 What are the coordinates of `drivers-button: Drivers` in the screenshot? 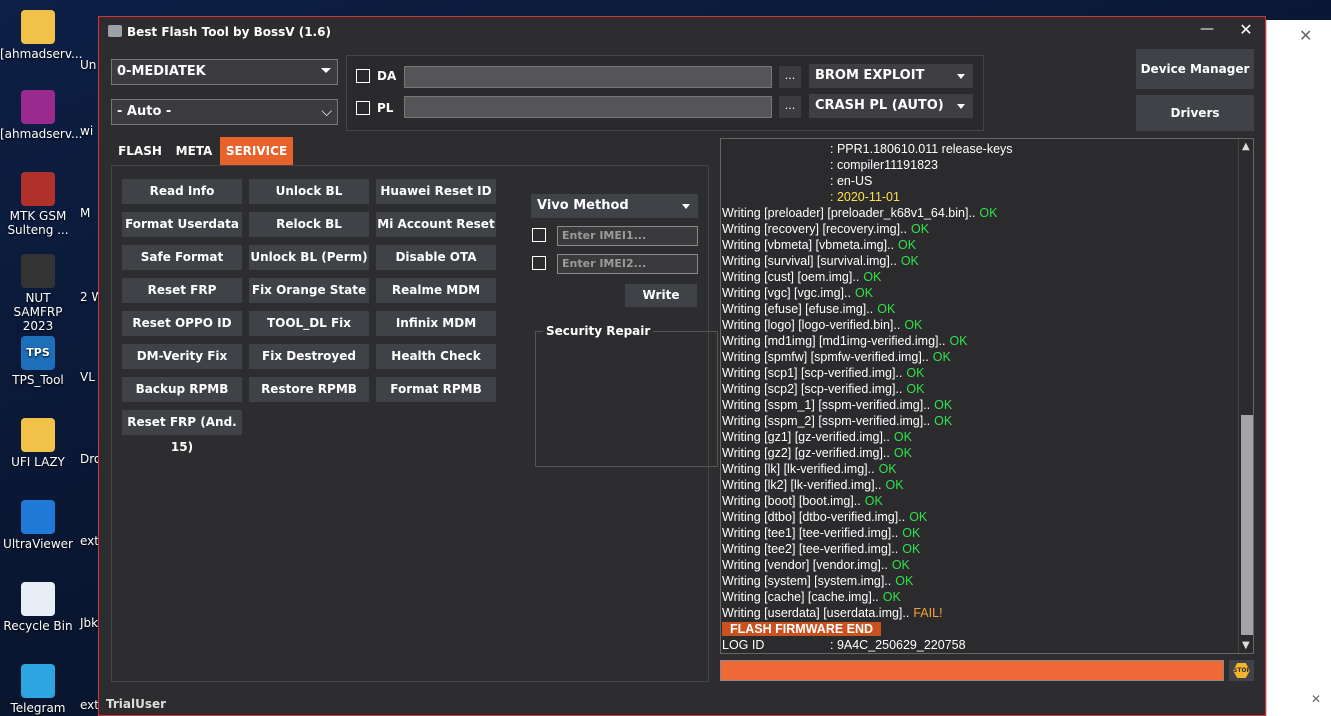 It's located at (1195, 113).